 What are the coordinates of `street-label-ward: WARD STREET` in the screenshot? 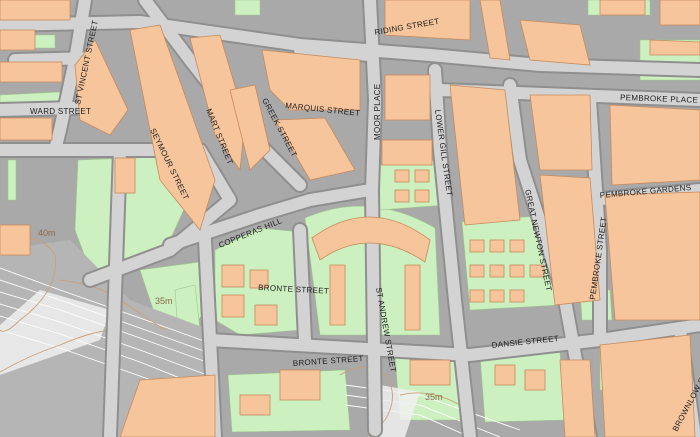 It's located at (60, 111).